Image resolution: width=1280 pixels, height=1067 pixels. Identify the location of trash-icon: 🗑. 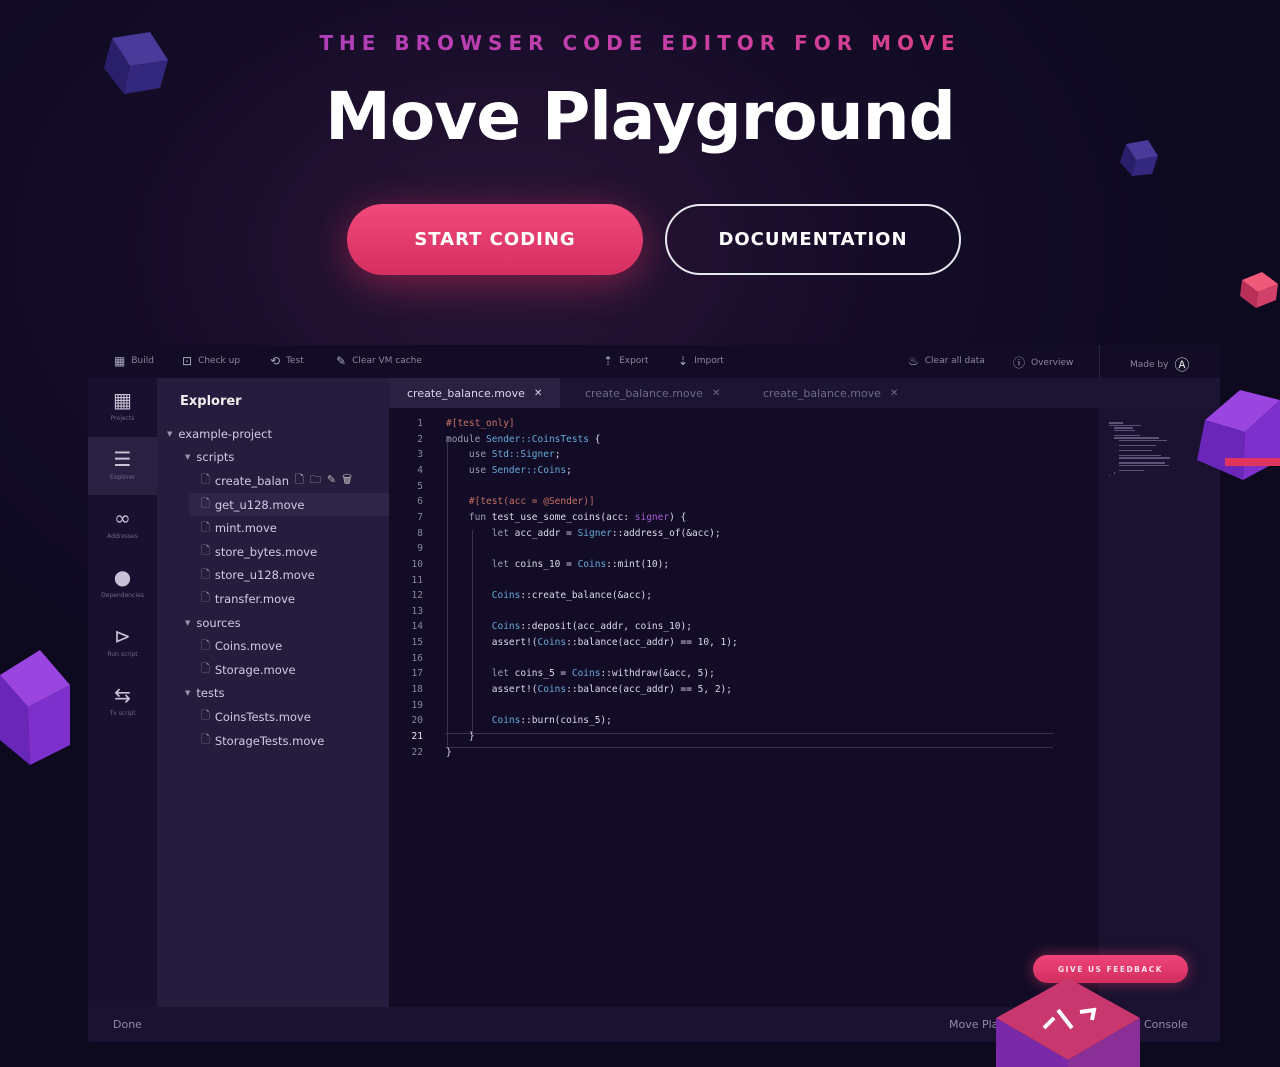
(350, 479).